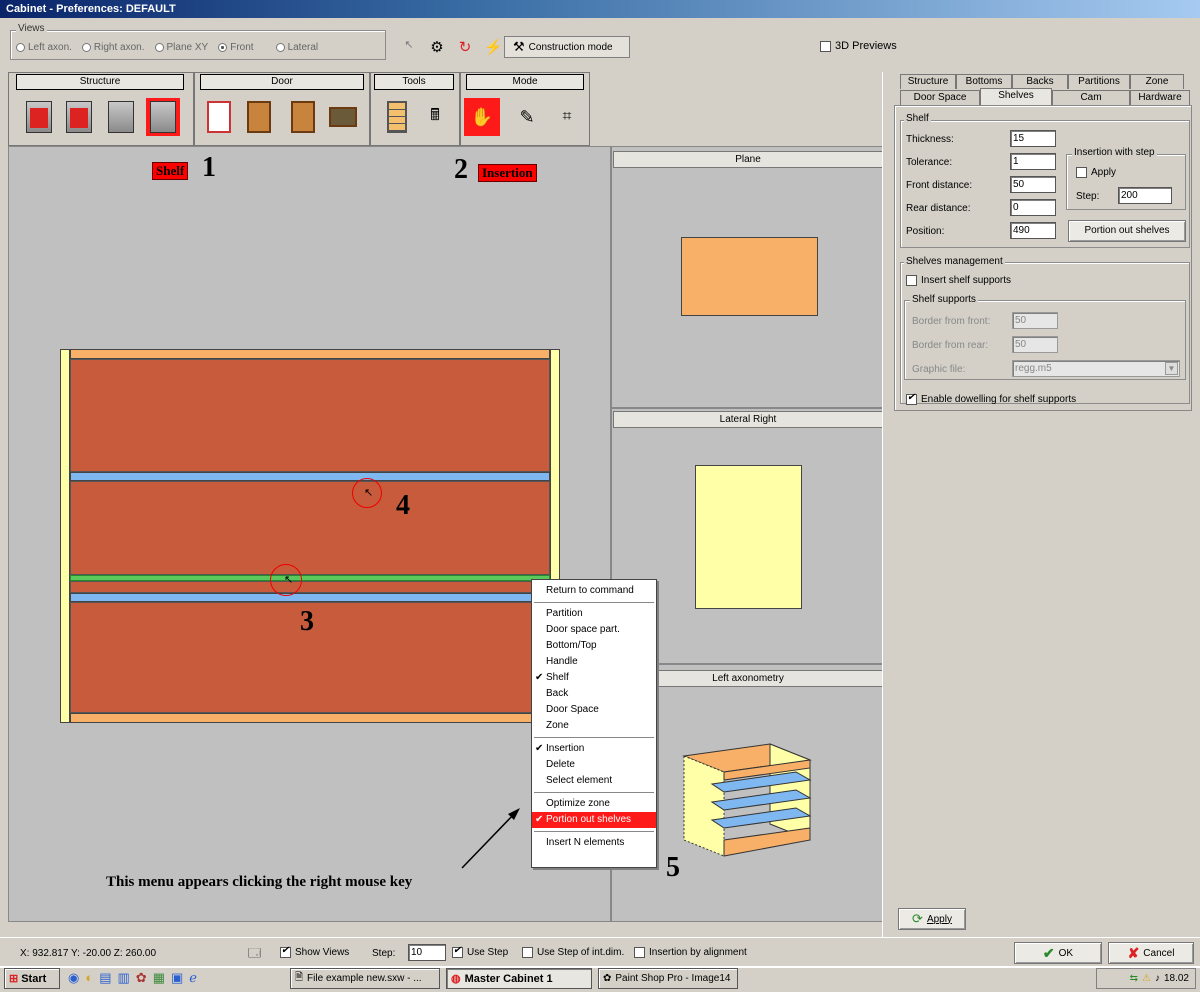 Image resolution: width=1200 pixels, height=992 pixels. What do you see at coordinates (594, 591) in the screenshot?
I see `menu-return-to-command: Return to command` at bounding box center [594, 591].